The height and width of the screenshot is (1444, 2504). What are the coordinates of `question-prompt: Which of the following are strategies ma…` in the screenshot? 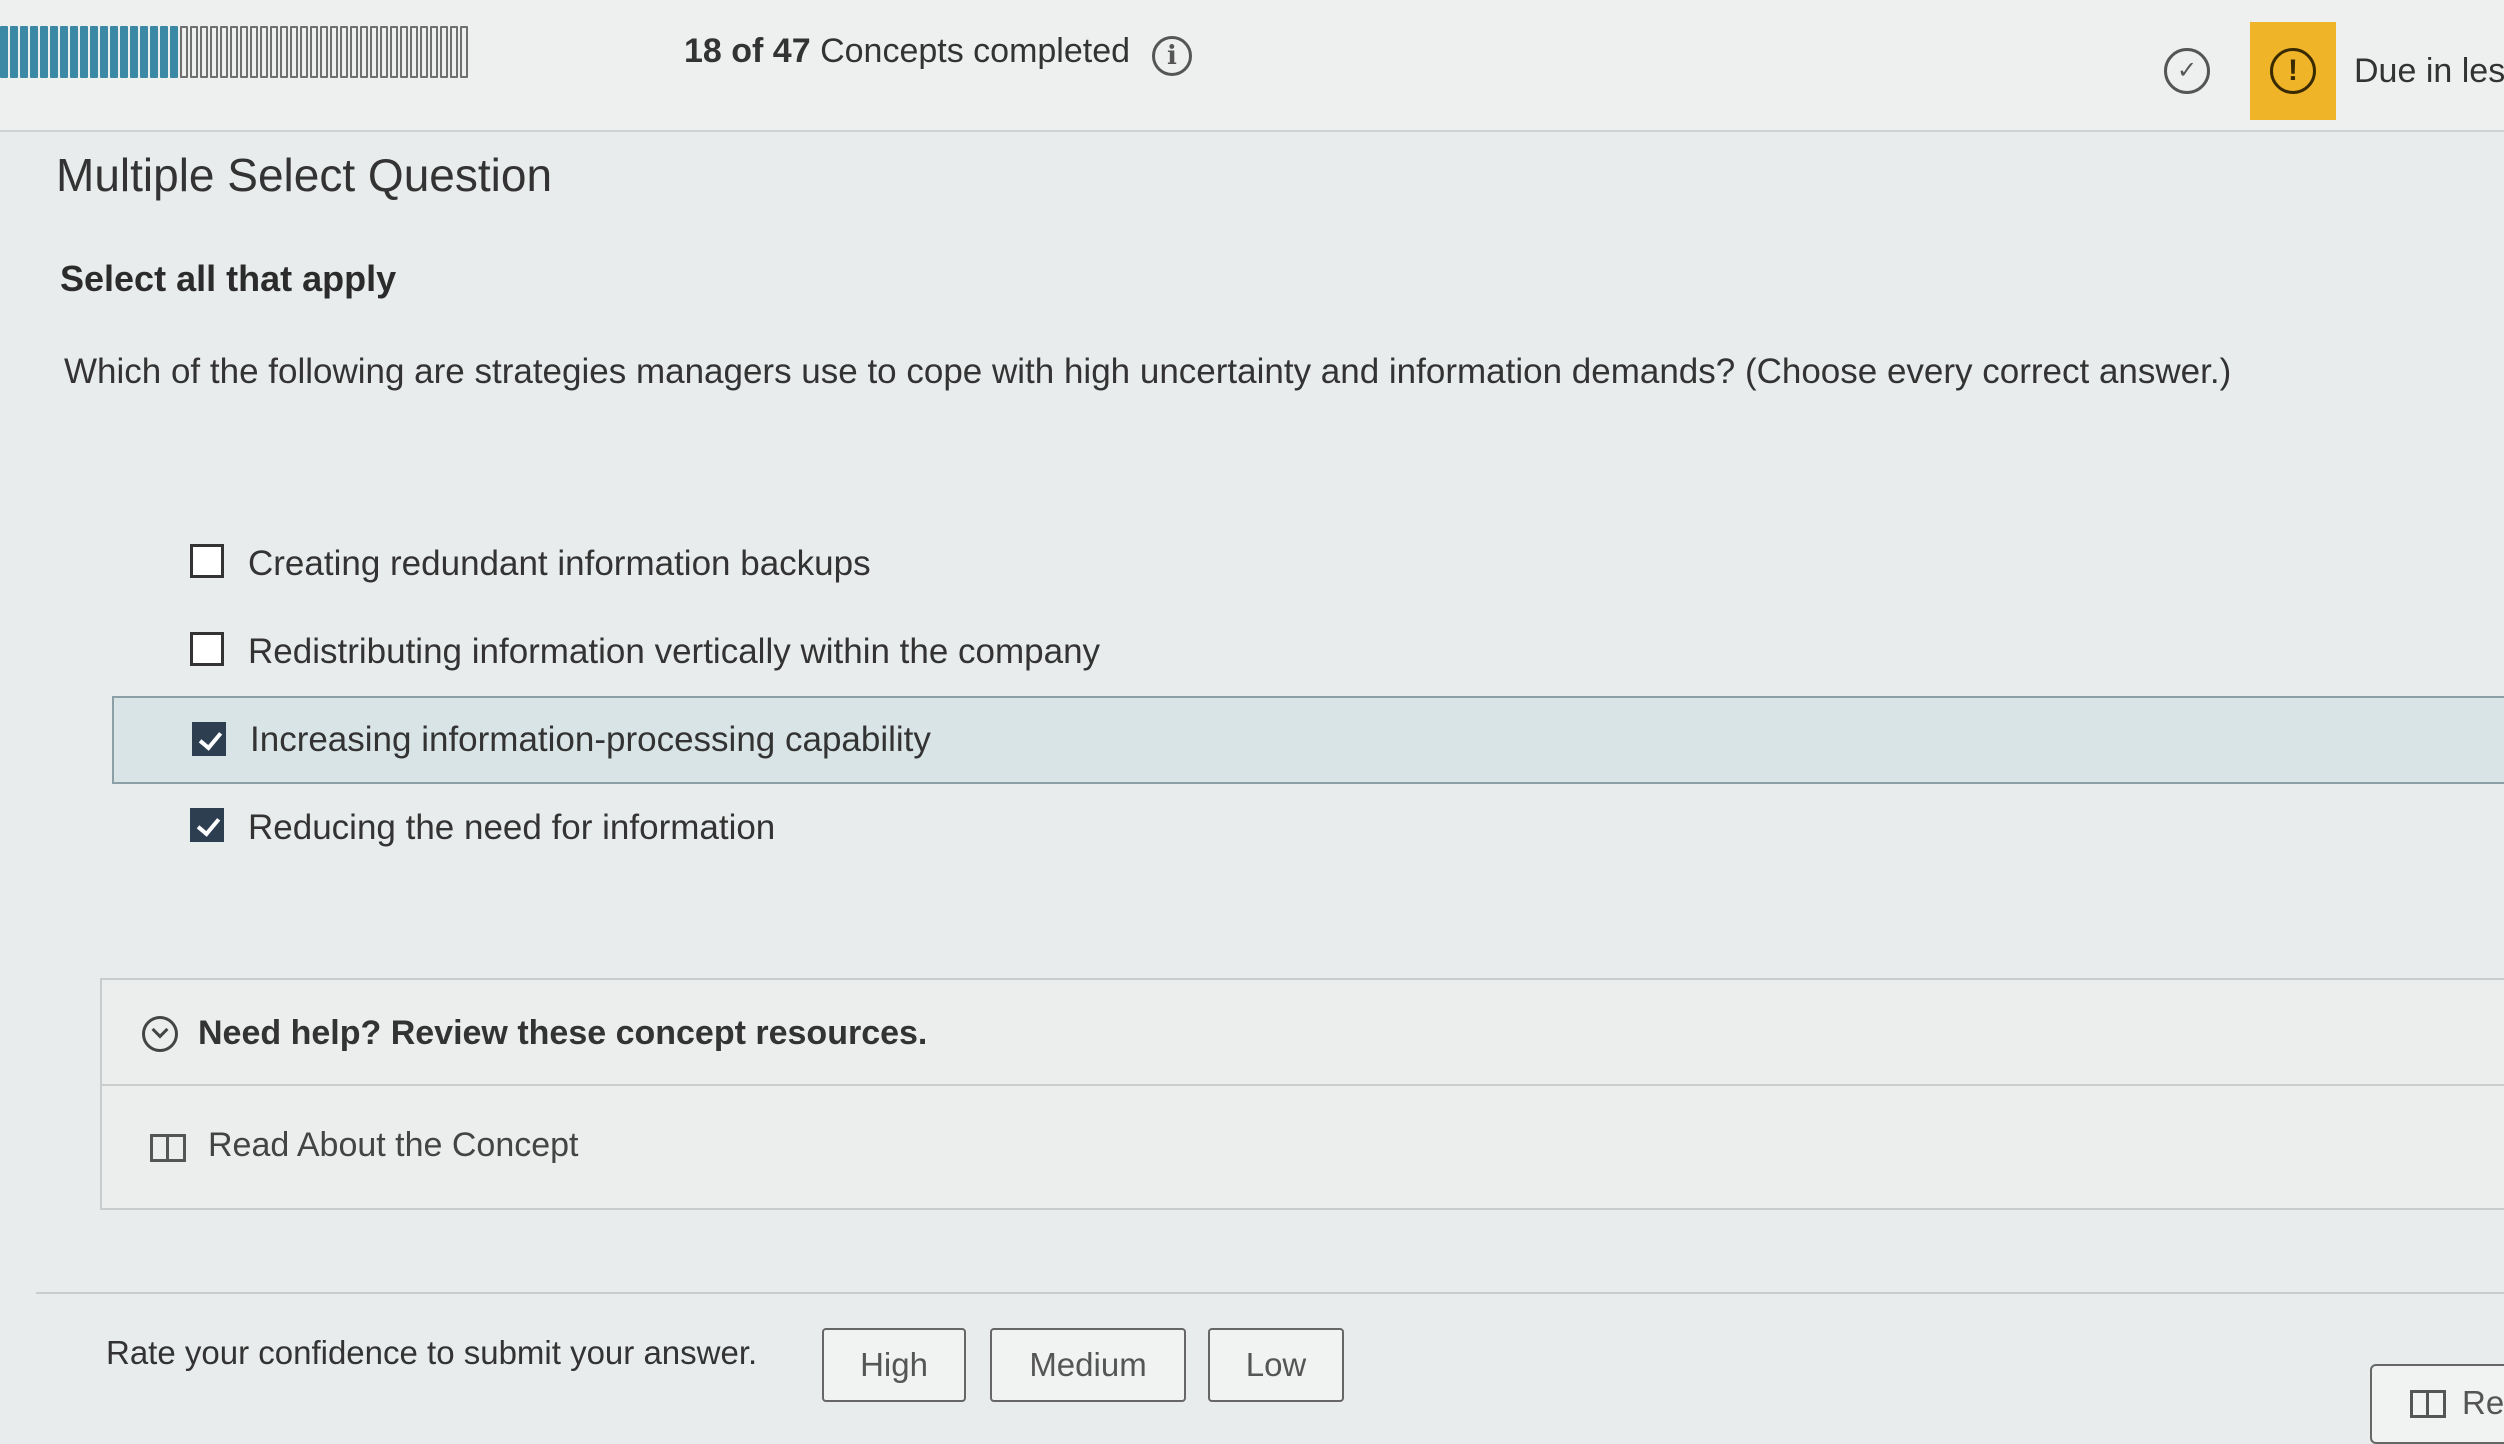 It's located at (1148, 371).